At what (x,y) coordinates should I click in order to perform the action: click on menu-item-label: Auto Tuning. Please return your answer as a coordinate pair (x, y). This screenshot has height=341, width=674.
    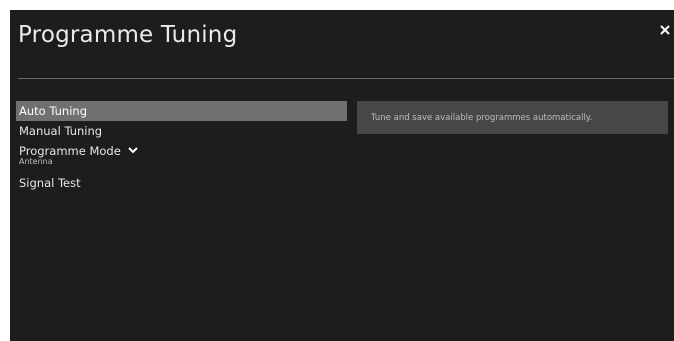
    Looking at the image, I should click on (53, 111).